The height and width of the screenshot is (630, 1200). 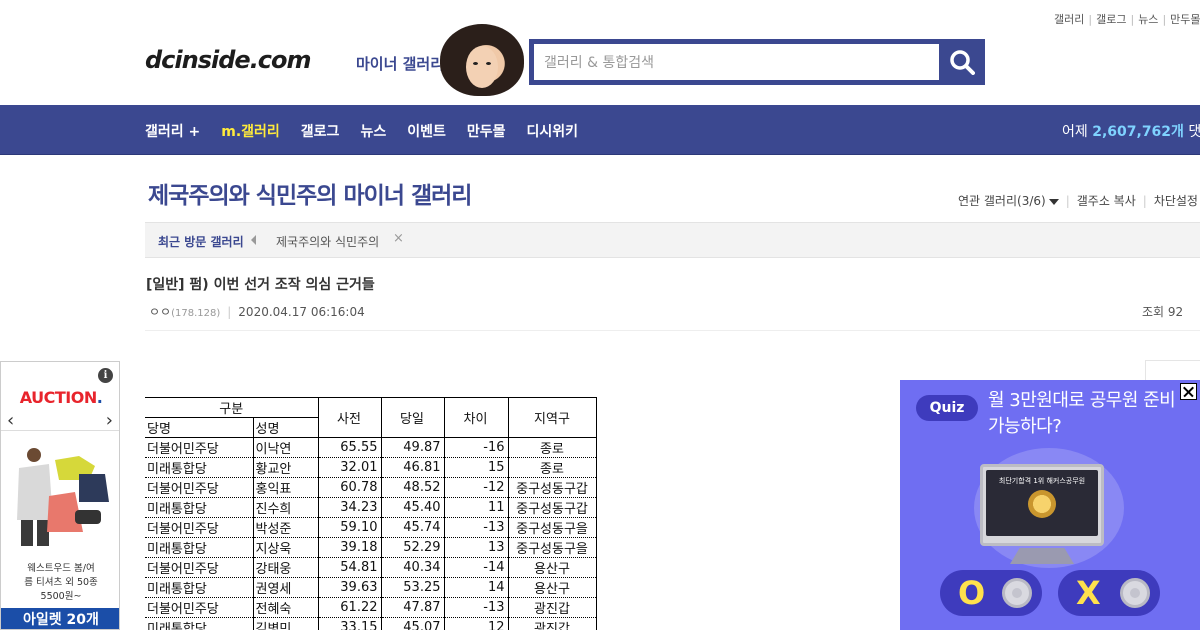 What do you see at coordinates (1042, 481) in the screenshot?
I see `screen-text: 최단기합격 1위 해커스공무원` at bounding box center [1042, 481].